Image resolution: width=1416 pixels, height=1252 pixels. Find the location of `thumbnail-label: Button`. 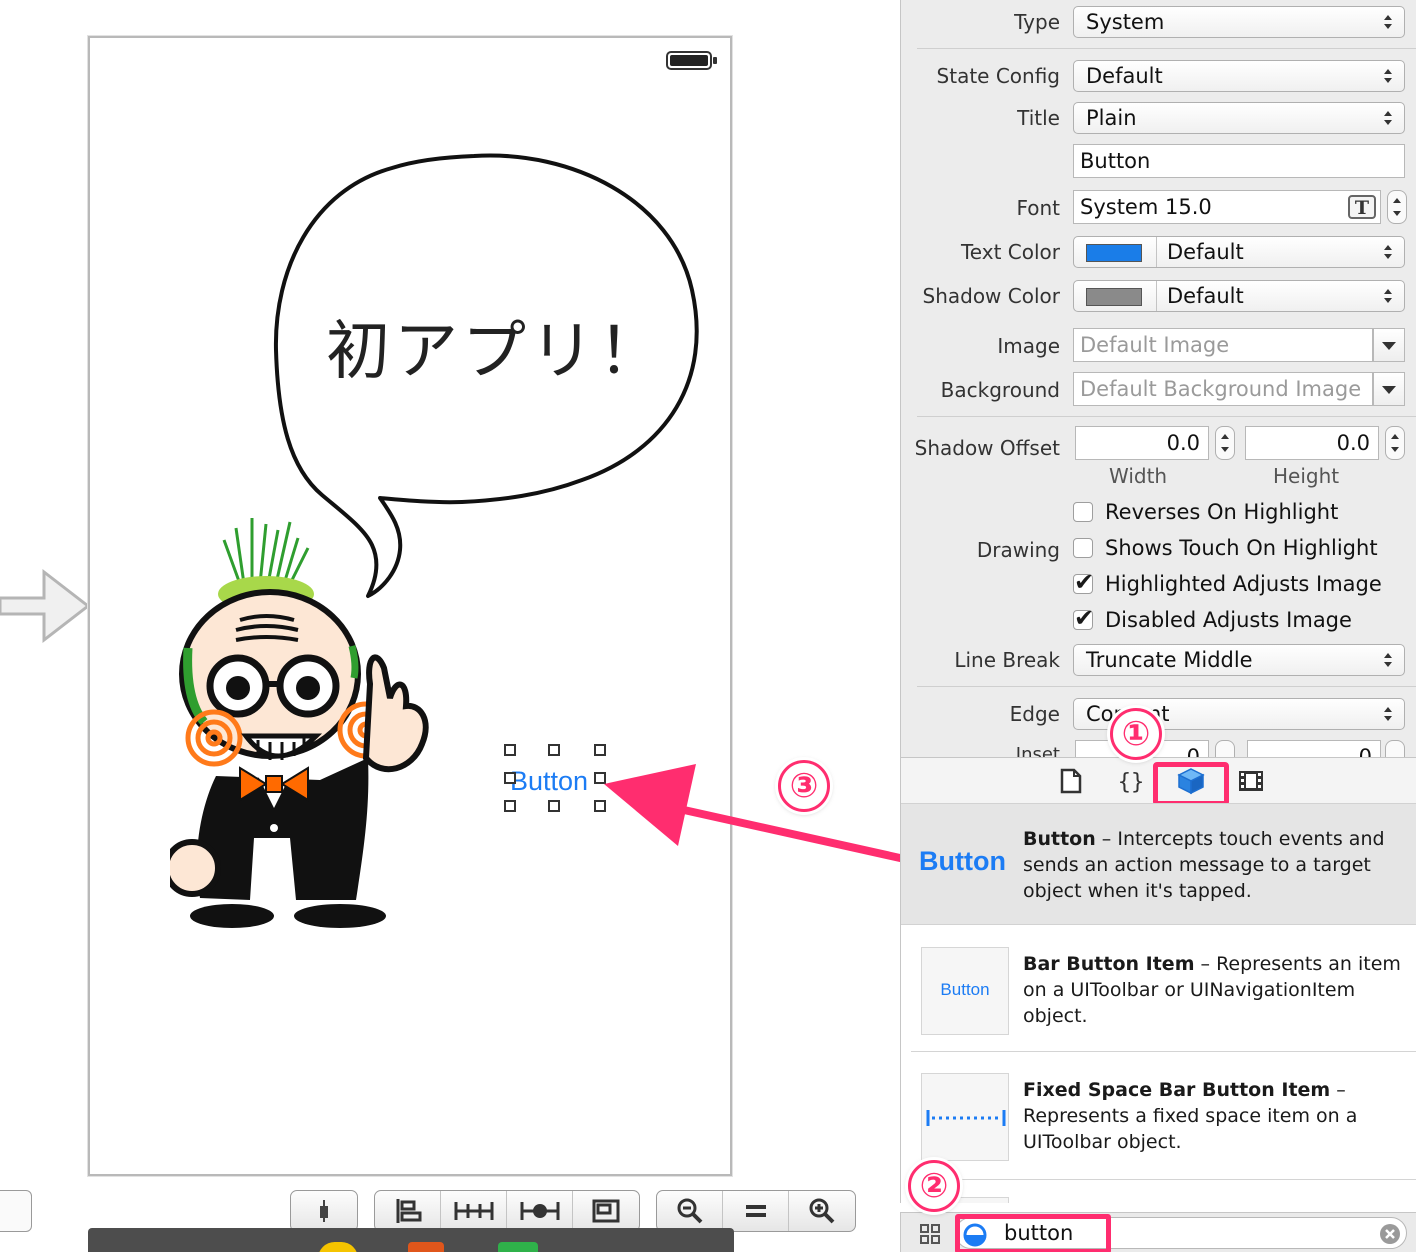

thumbnail-label: Button is located at coordinates (965, 989).